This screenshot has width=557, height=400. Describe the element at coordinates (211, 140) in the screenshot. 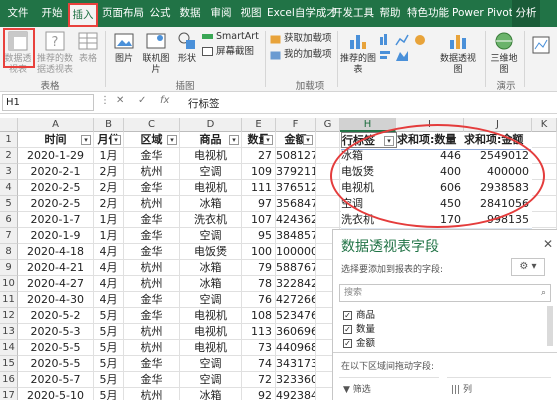

I see `table-header-cell: 商品 ▾` at that location.